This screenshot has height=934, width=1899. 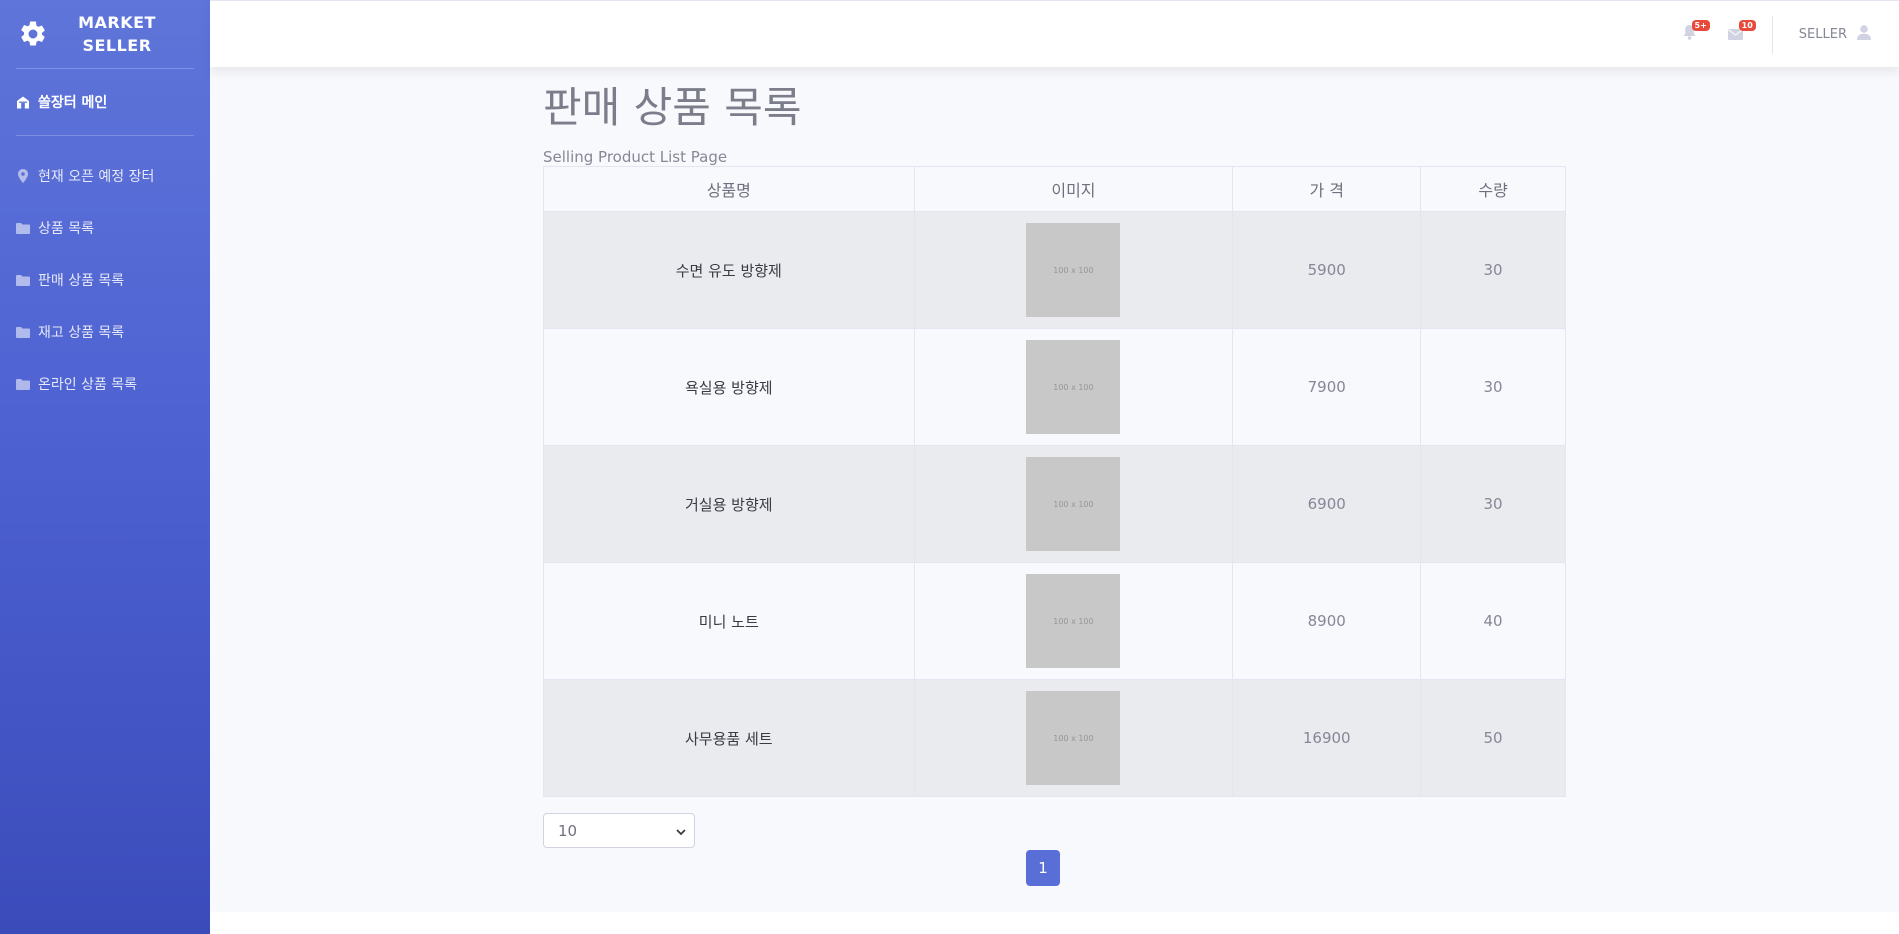 I want to click on store-icon, so click(x=23, y=102).